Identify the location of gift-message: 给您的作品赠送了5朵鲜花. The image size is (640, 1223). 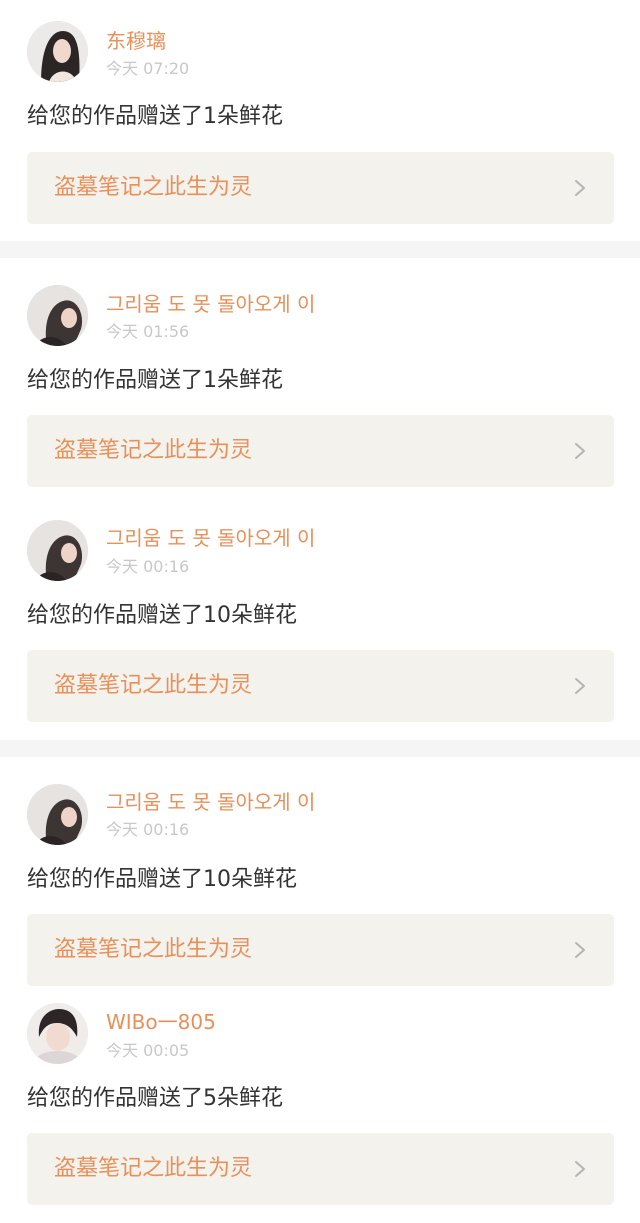
(155, 1098).